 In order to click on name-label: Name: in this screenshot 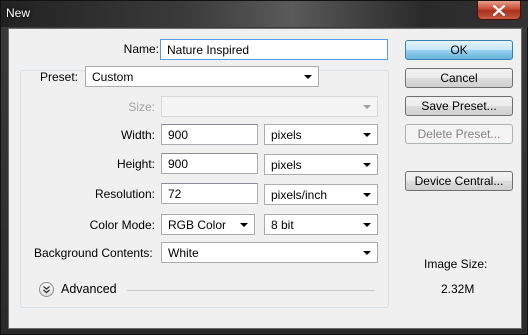, I will do `click(141, 49)`.